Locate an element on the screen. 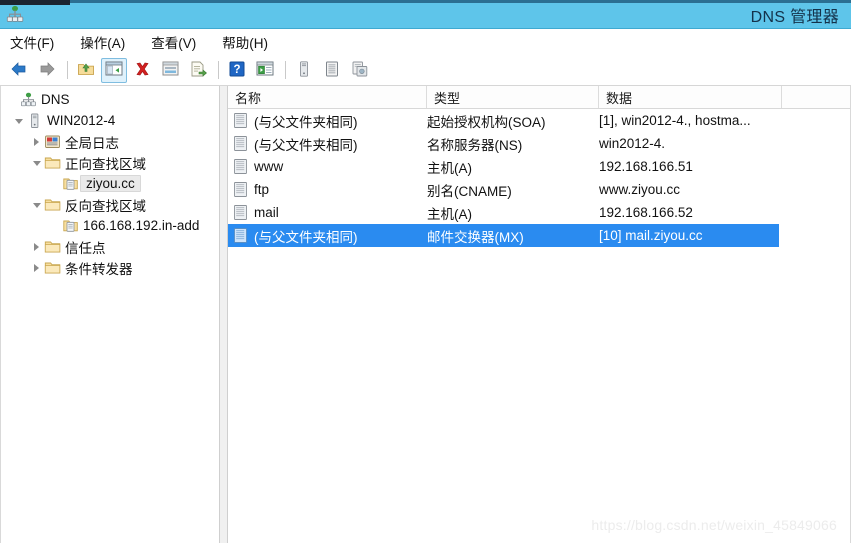  menu-action: 操作(A) is located at coordinates (108, 42).